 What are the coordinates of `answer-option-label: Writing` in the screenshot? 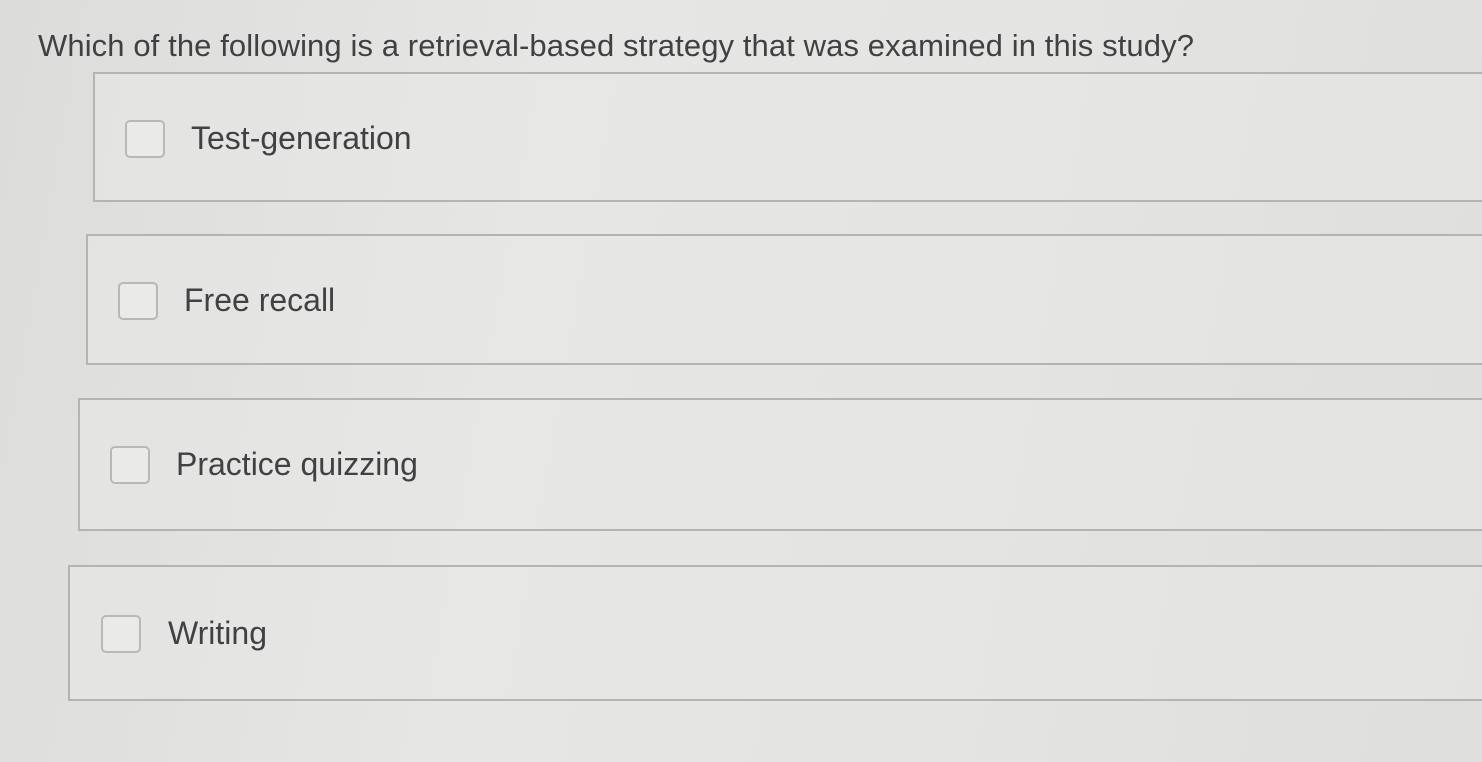 It's located at (217, 633).